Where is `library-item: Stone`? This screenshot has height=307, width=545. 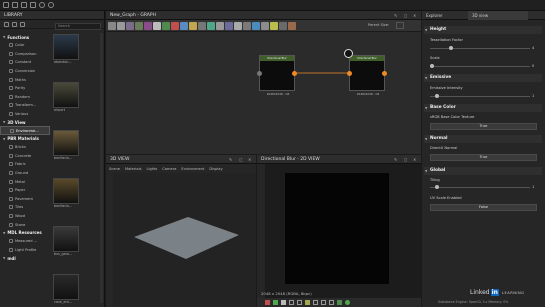
library-item: Stone is located at coordinates (25, 224).